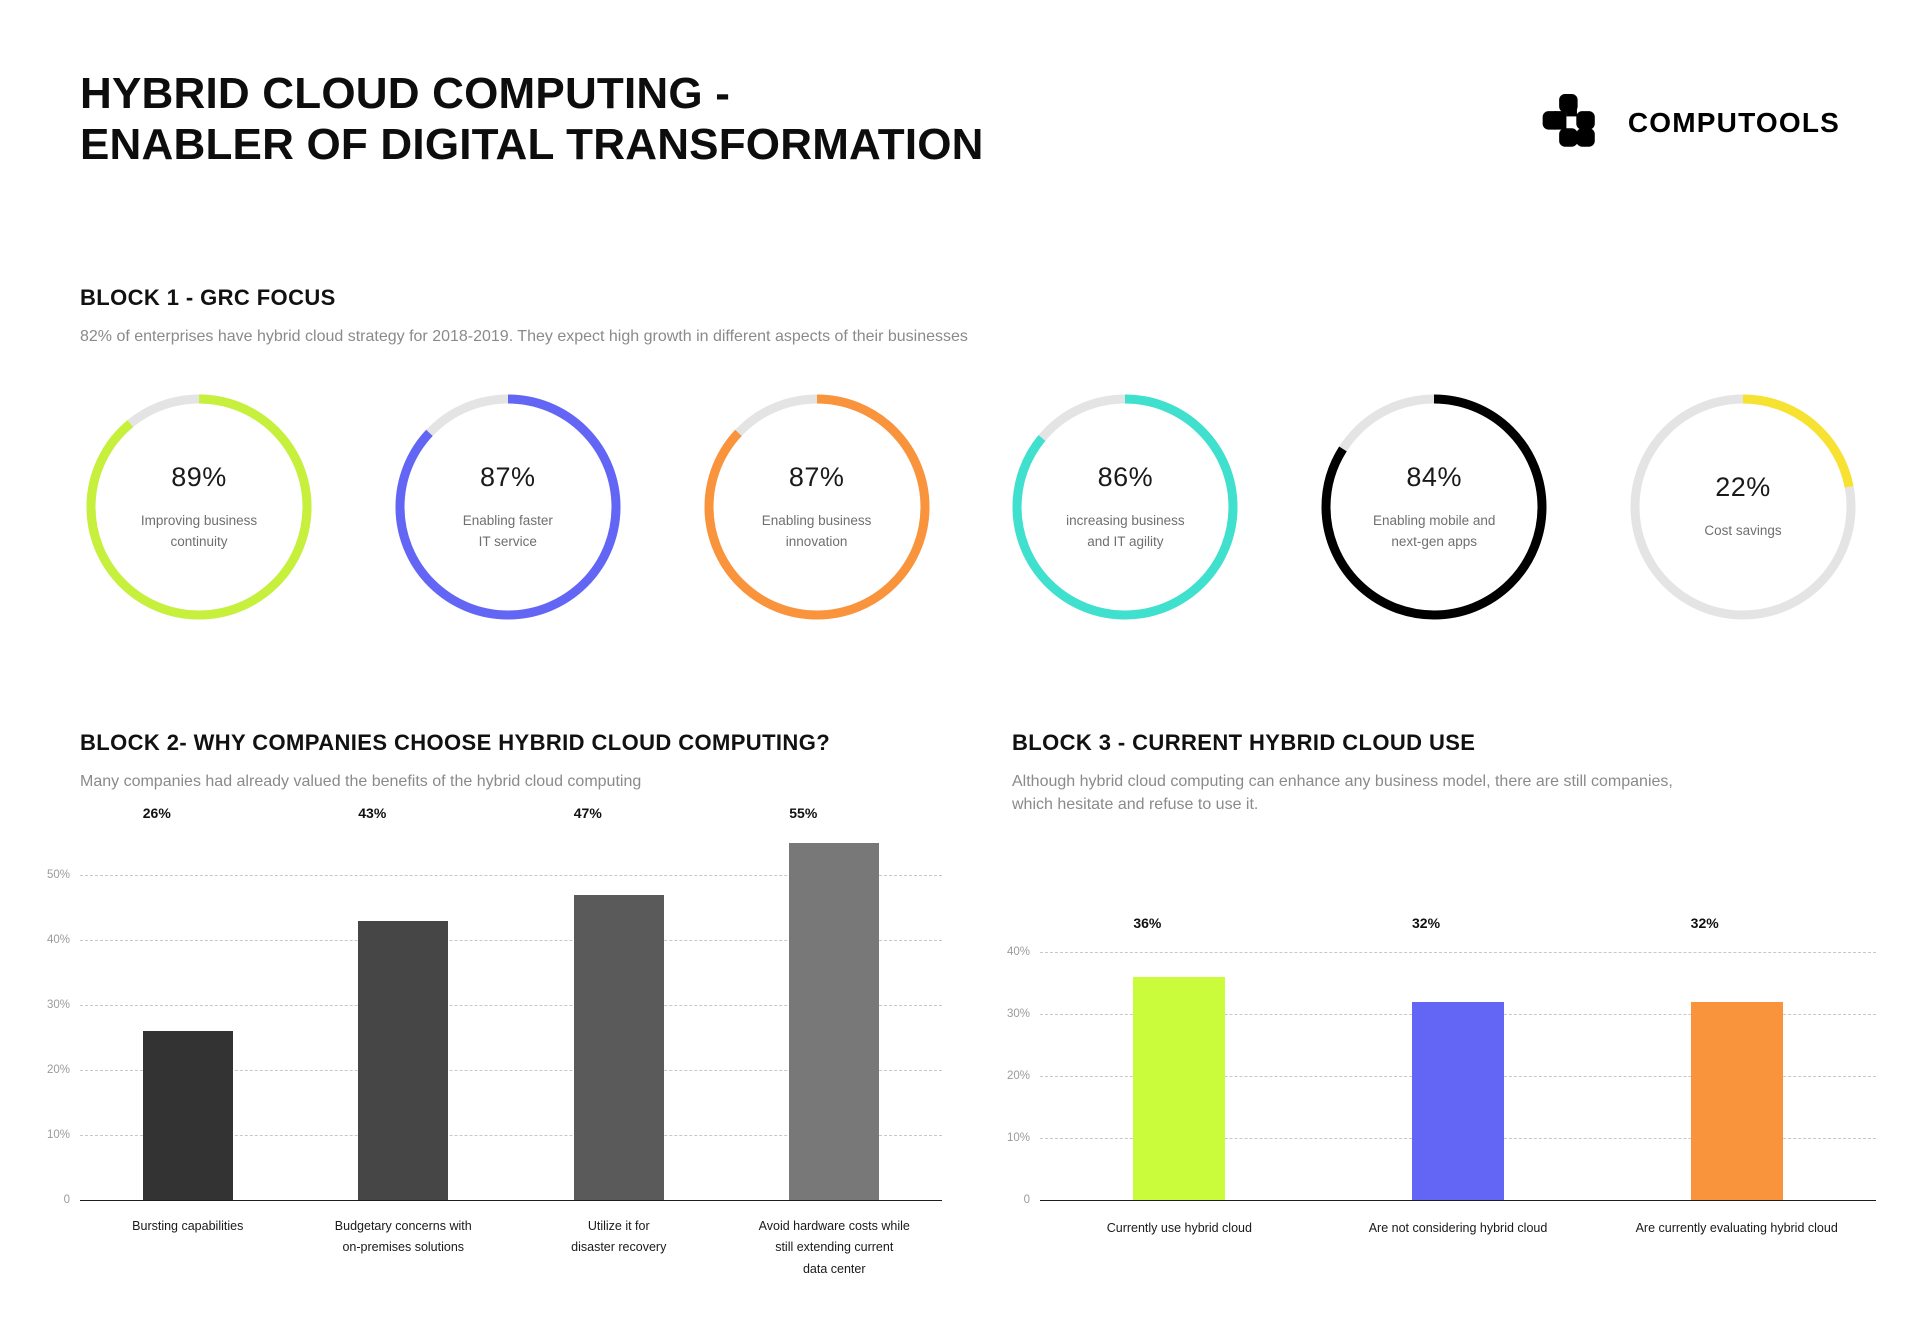 The image size is (1920, 1324). I want to click on donut-gauge: 89% Improving business continuity, so click(199, 507).